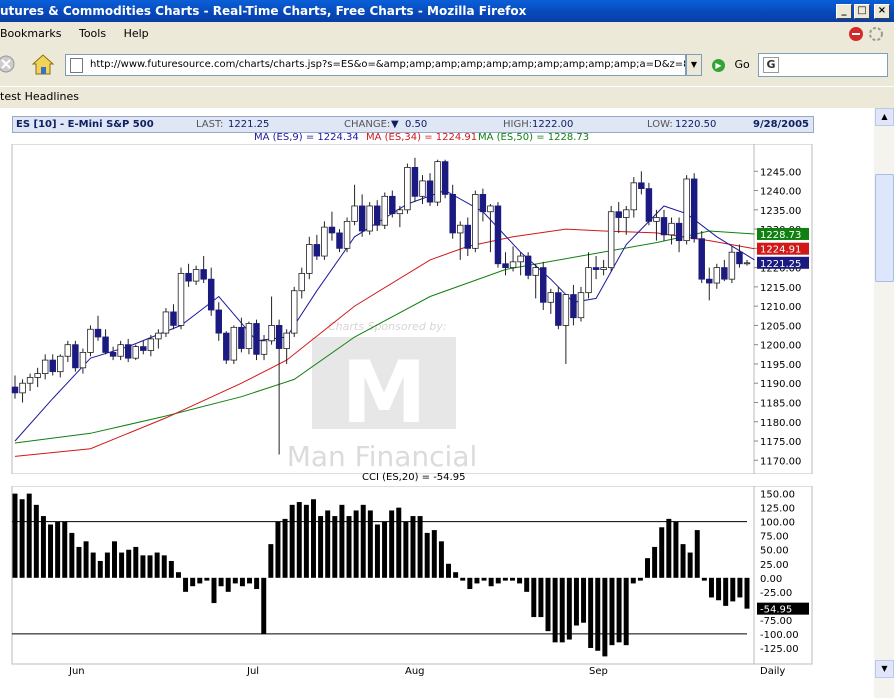 Image resolution: width=894 pixels, height=698 pixels. I want to click on page-icon, so click(76, 65).